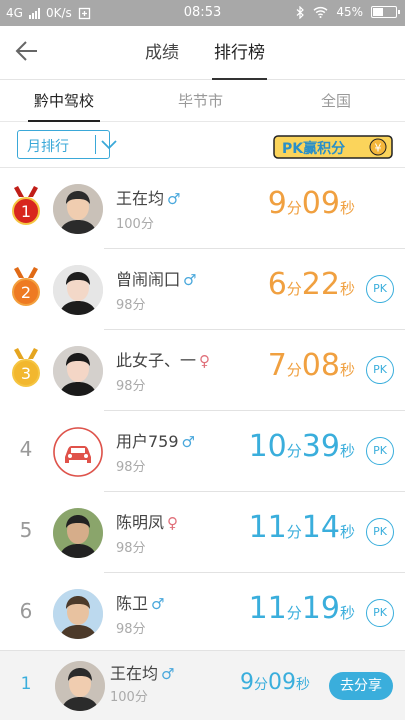 This screenshot has height=720, width=405. I want to click on share-button: 去分享, so click(361, 686).